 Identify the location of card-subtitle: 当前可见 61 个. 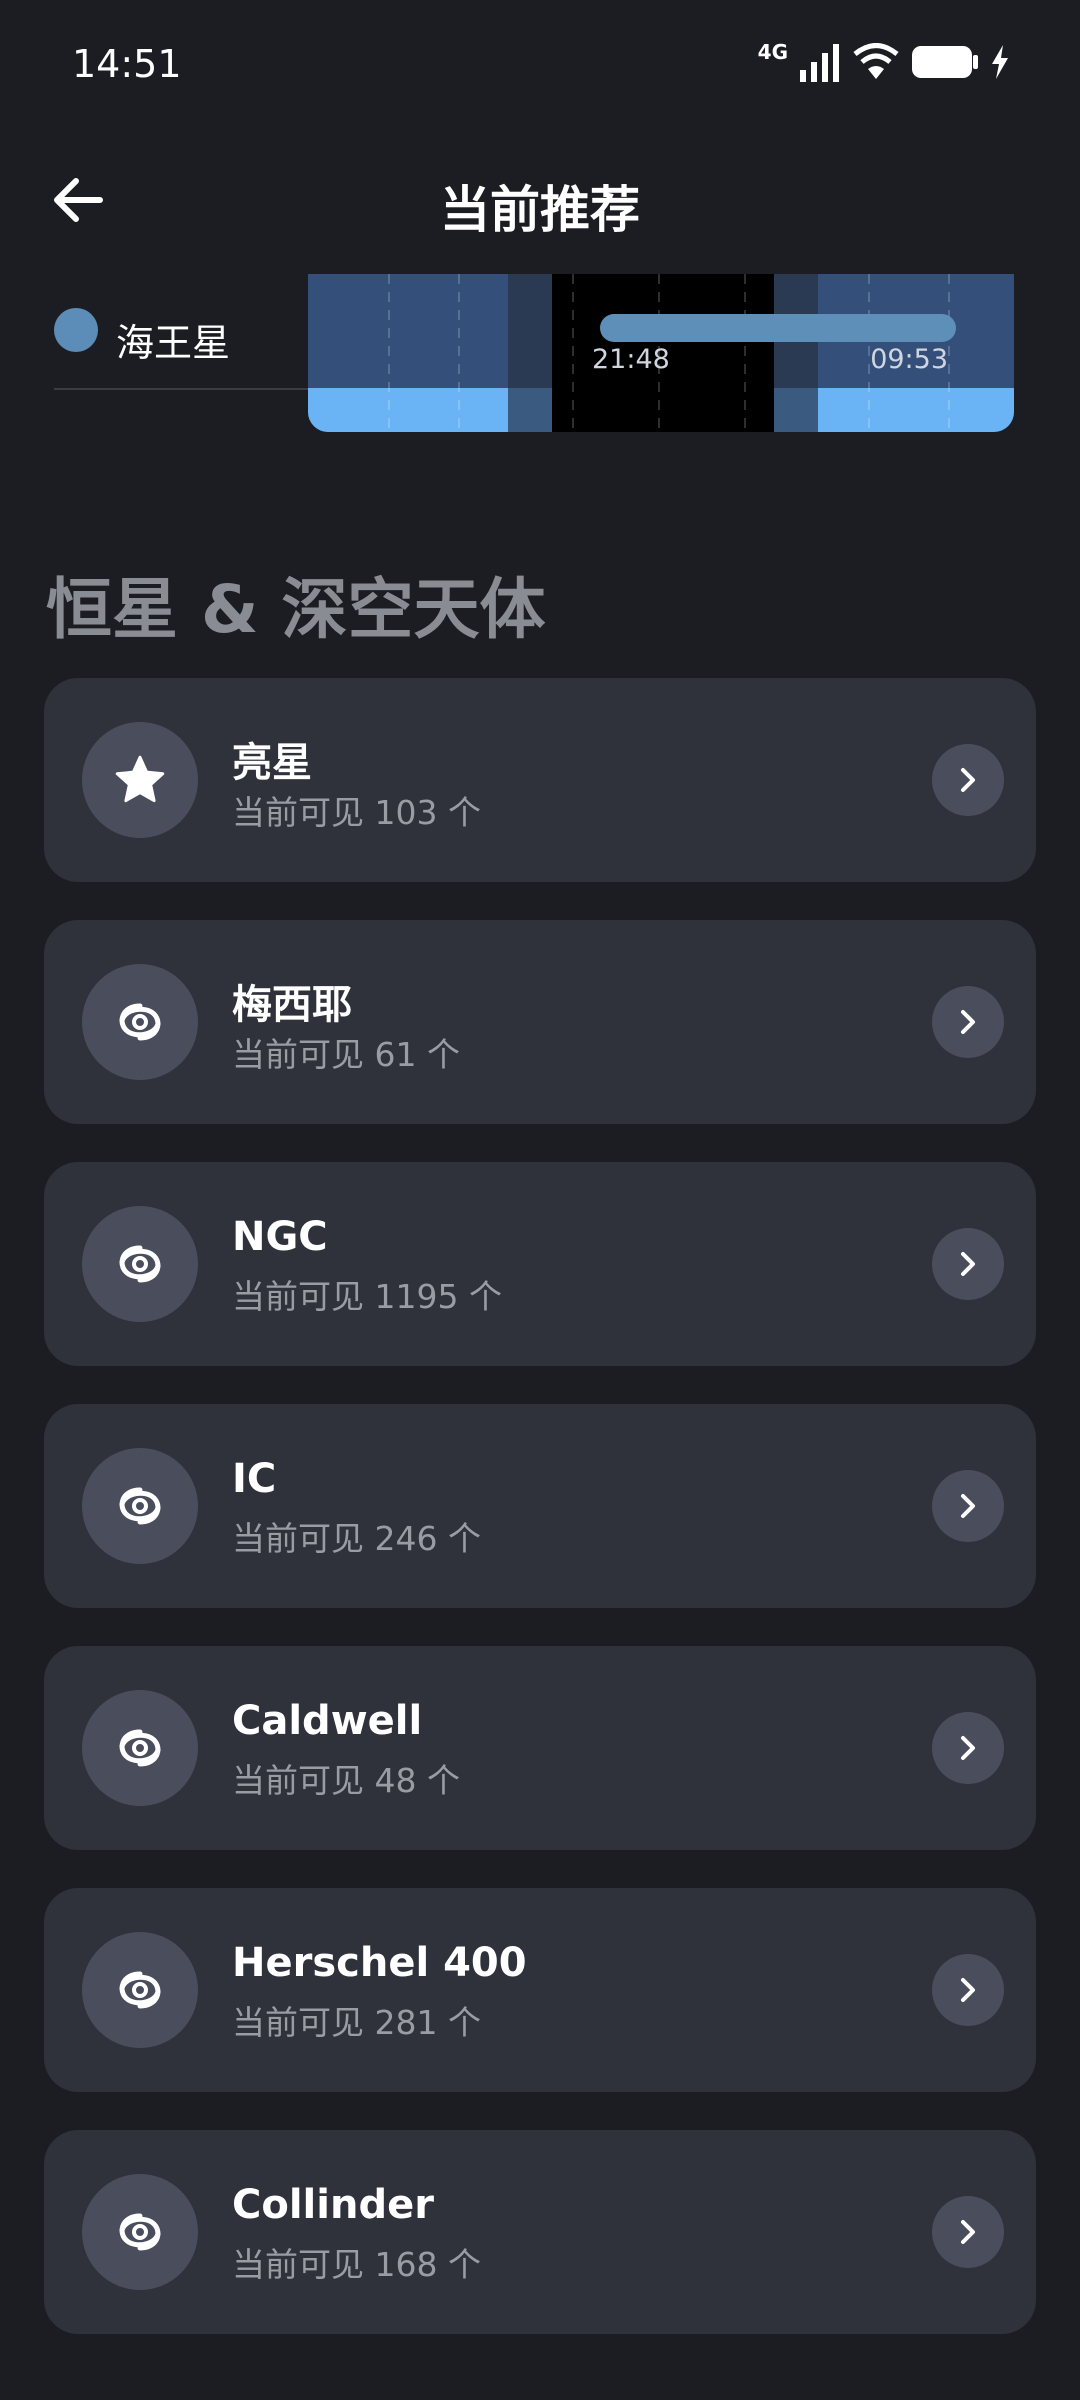
(346, 1054).